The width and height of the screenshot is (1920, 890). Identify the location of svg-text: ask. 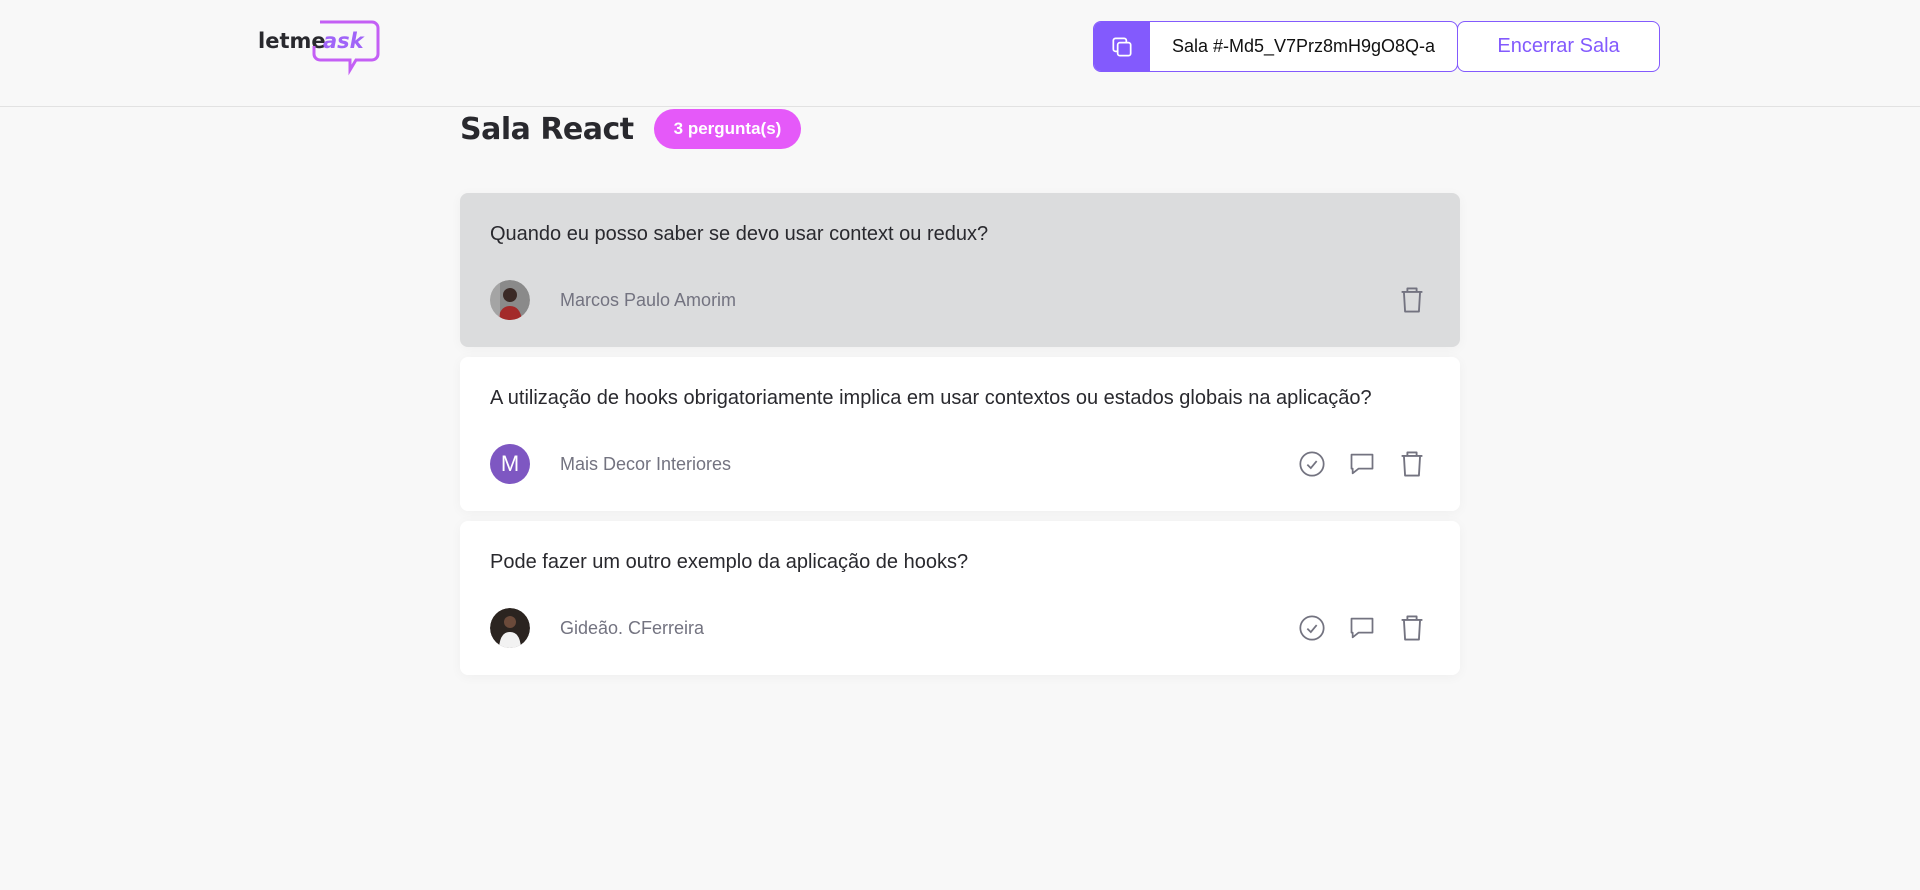
(344, 41).